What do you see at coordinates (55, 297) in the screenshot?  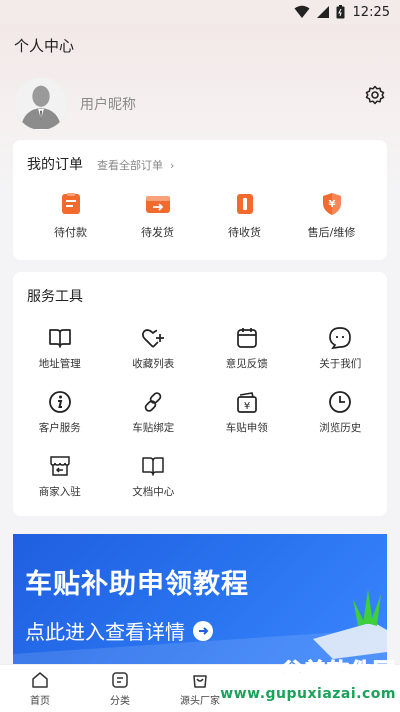 I see `tools-title: 服务工具` at bounding box center [55, 297].